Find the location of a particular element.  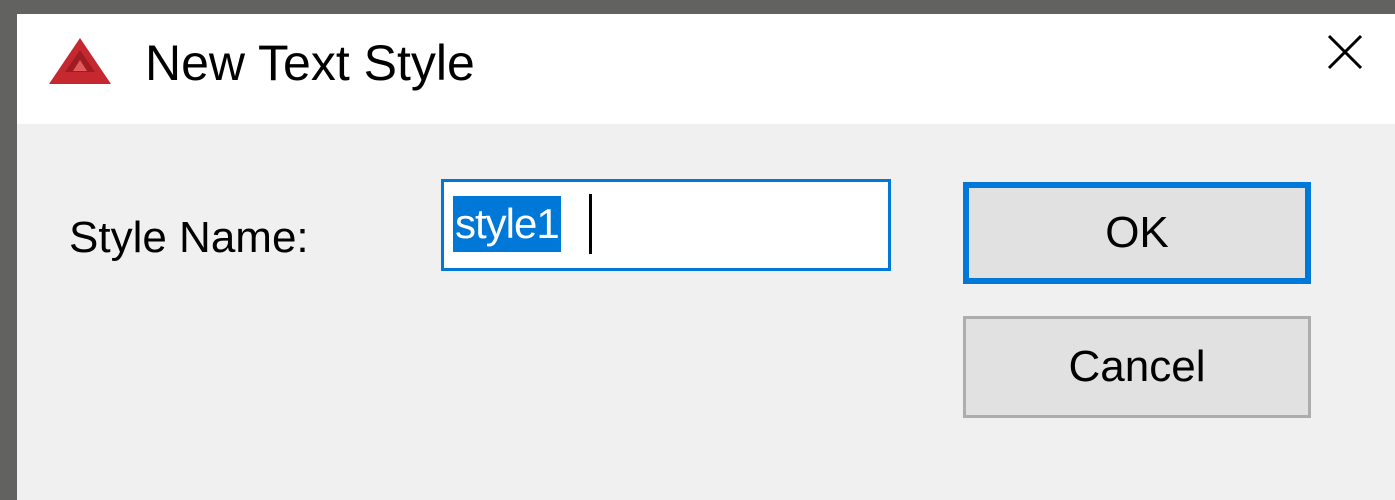

ok-button-label: OK is located at coordinates (1137, 232).